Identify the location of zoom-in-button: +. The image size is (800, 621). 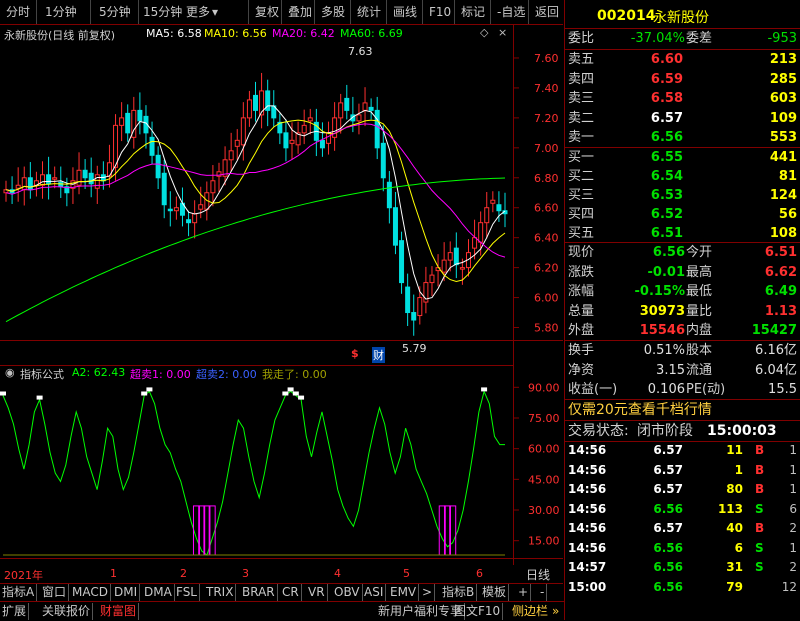
(524, 592).